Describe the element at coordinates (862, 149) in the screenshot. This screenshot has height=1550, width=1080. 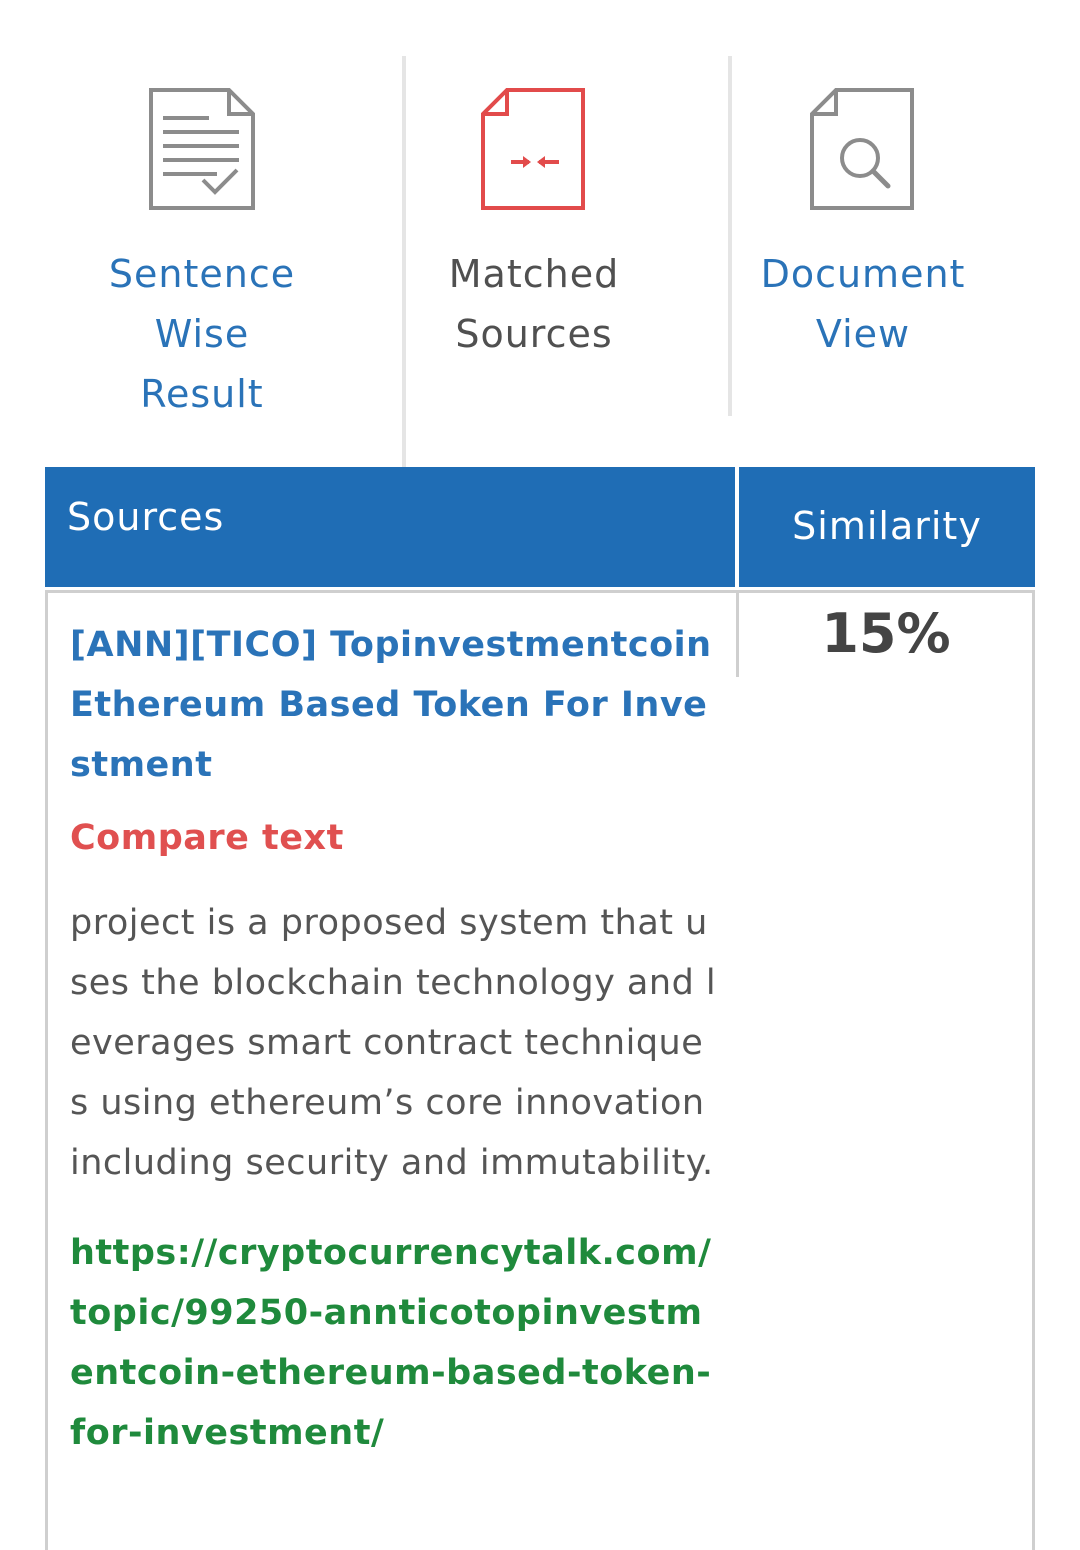
I see `document-search-icon` at that location.